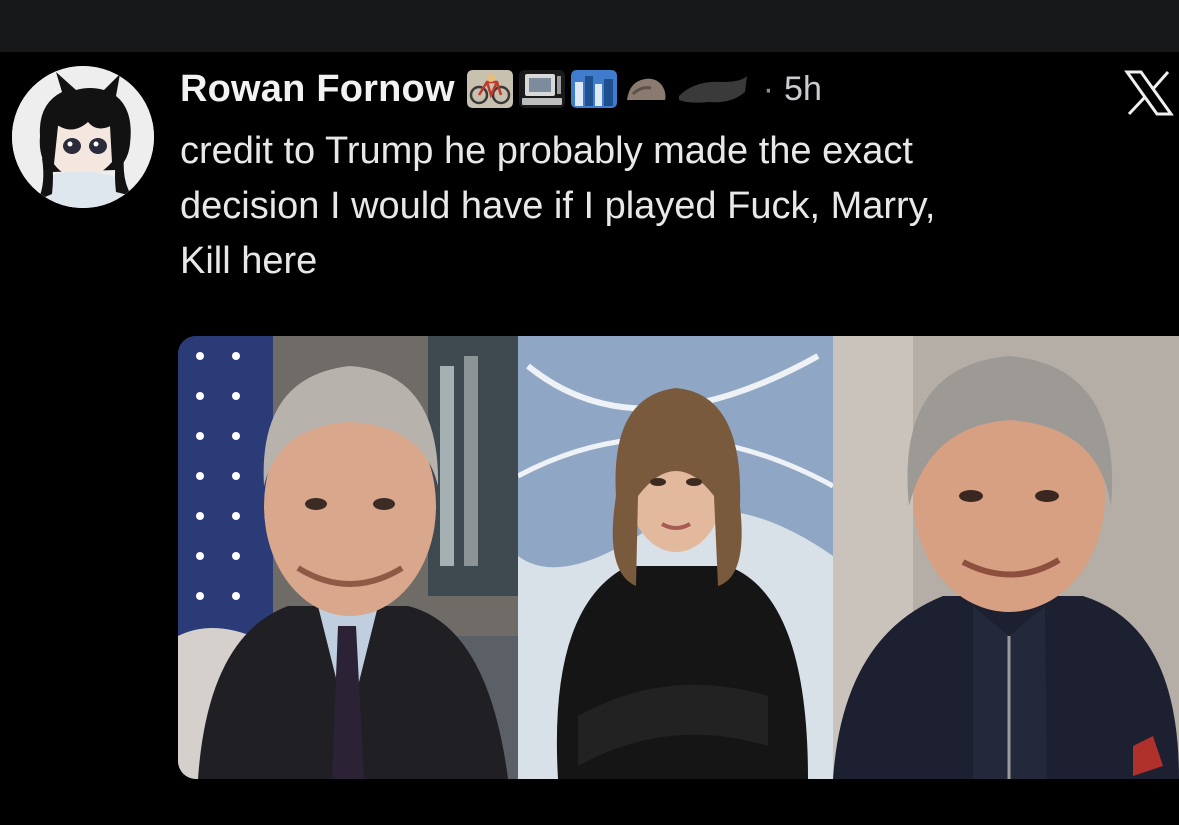  What do you see at coordinates (489, 89) in the screenshot?
I see `bicycle-emoji-icon` at bounding box center [489, 89].